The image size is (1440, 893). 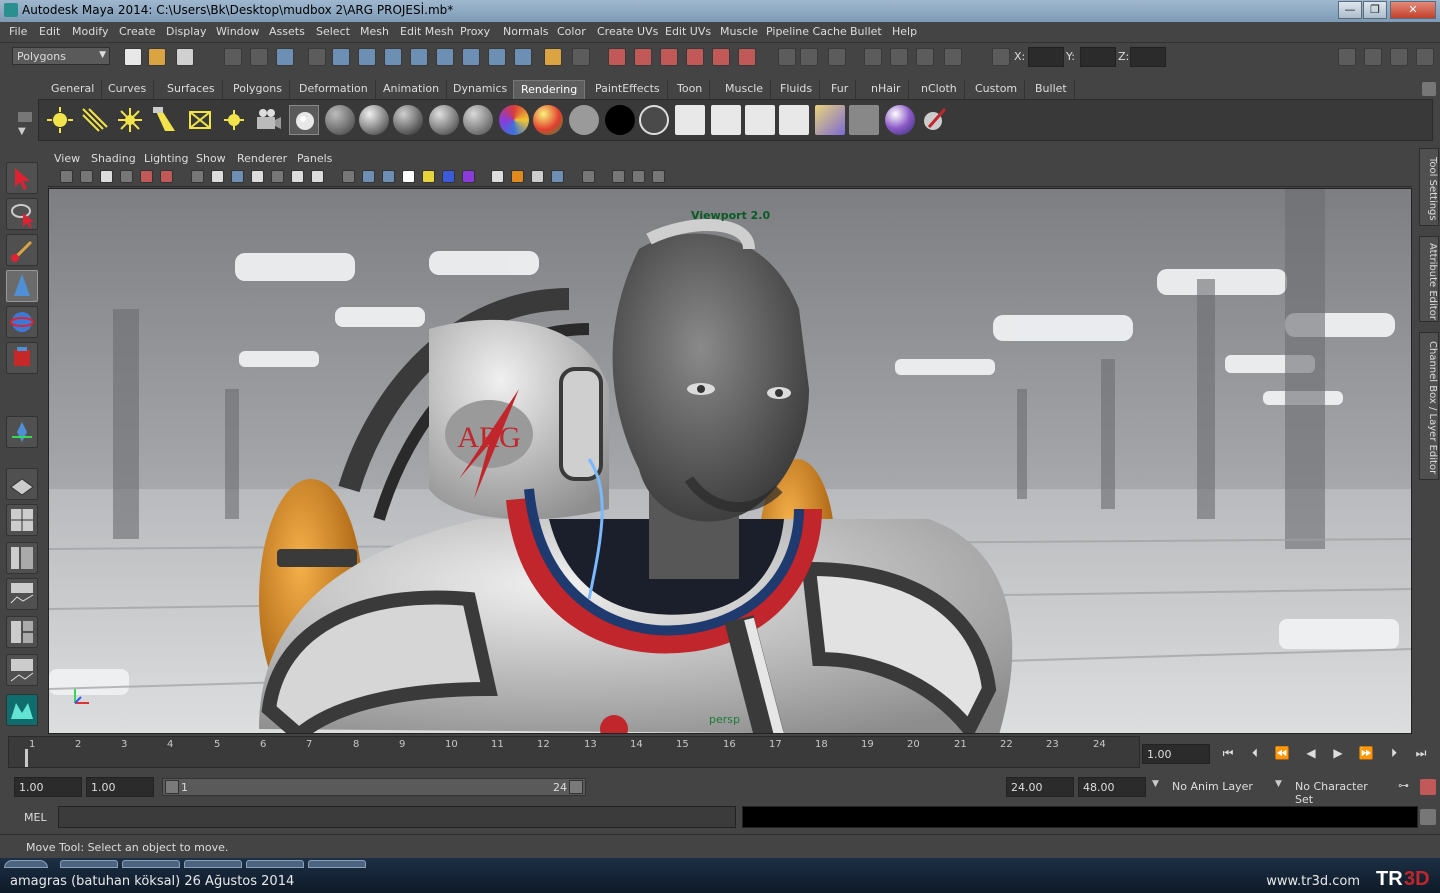 What do you see at coordinates (873, 57) in the screenshot?
I see `render-view-icon` at bounding box center [873, 57].